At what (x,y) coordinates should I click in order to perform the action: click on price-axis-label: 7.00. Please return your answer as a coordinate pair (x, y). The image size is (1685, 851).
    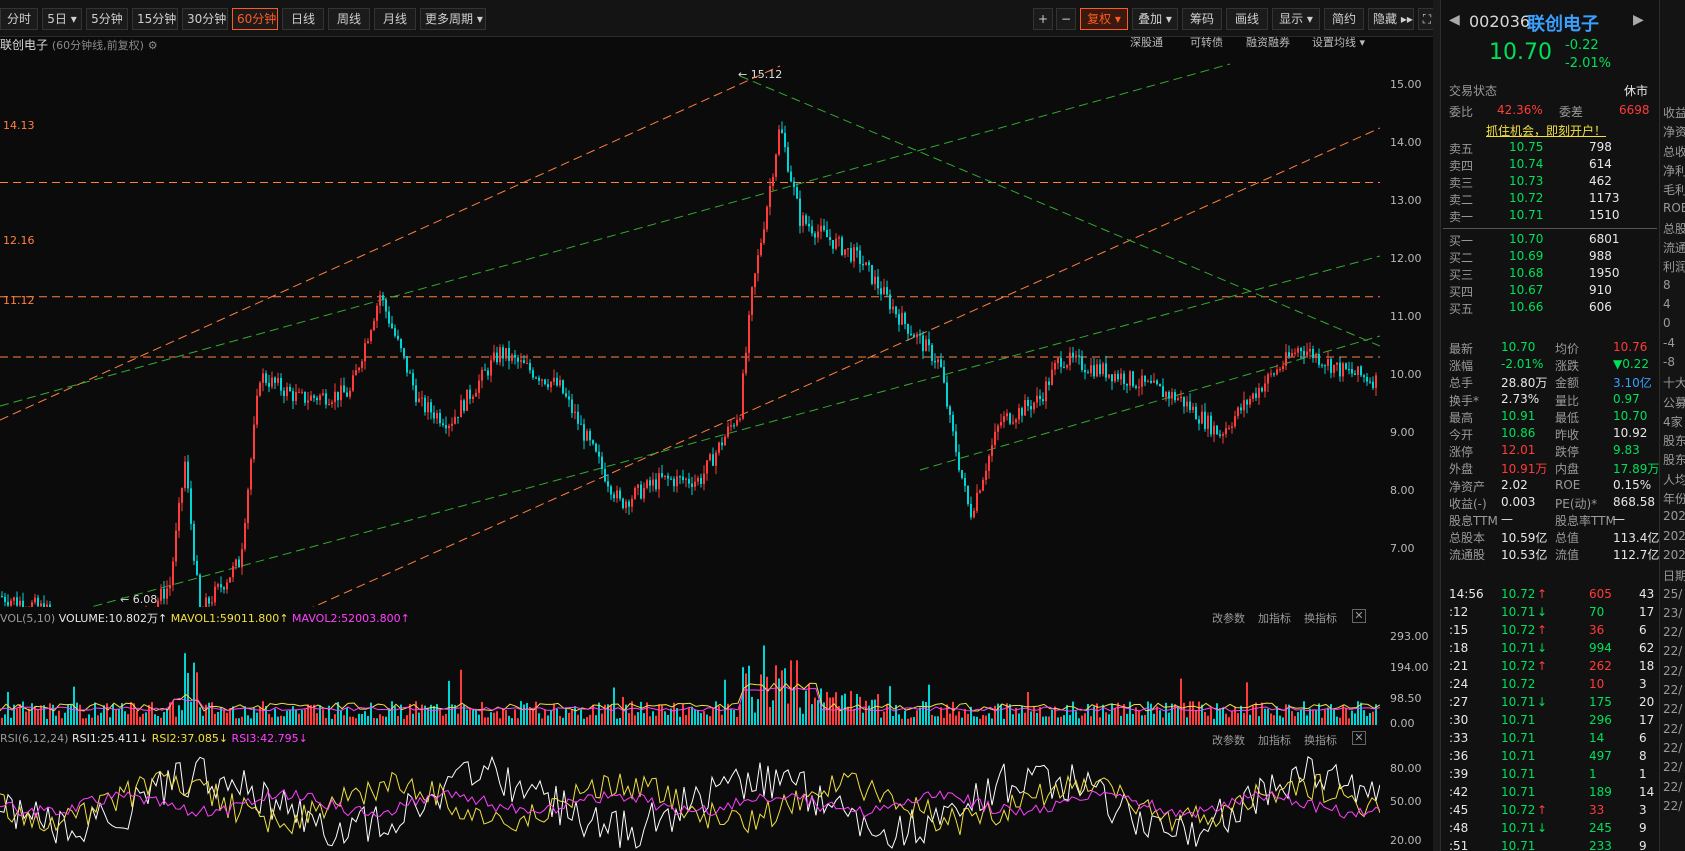
    Looking at the image, I should click on (1402, 548).